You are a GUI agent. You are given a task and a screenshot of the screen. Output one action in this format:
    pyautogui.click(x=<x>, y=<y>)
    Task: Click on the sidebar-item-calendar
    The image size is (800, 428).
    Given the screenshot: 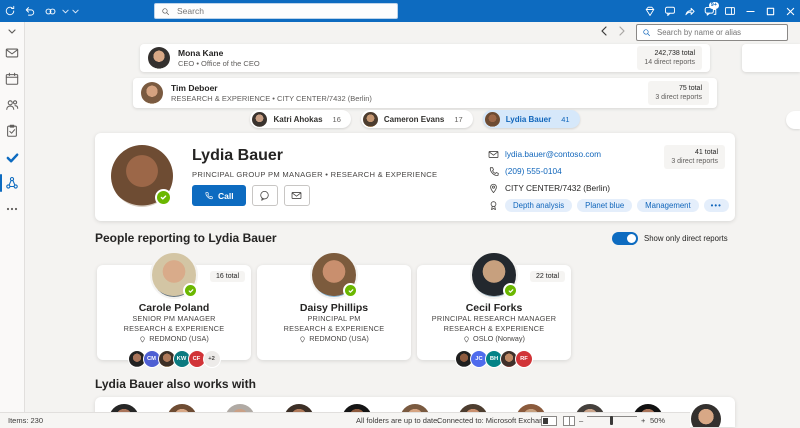 What is the action you would take?
    pyautogui.click(x=12, y=79)
    